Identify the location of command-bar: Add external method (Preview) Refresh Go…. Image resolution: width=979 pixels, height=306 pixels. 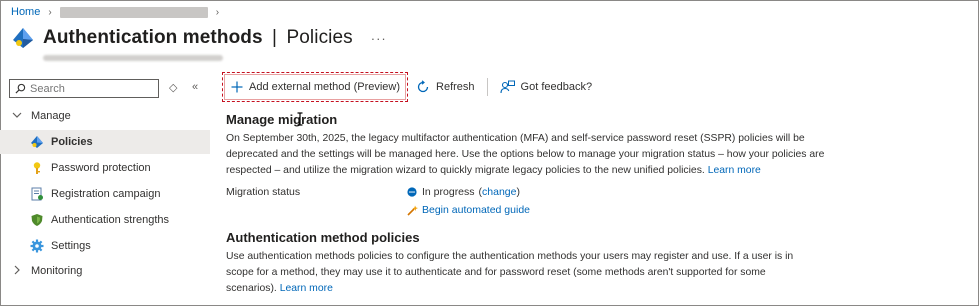
(410, 87).